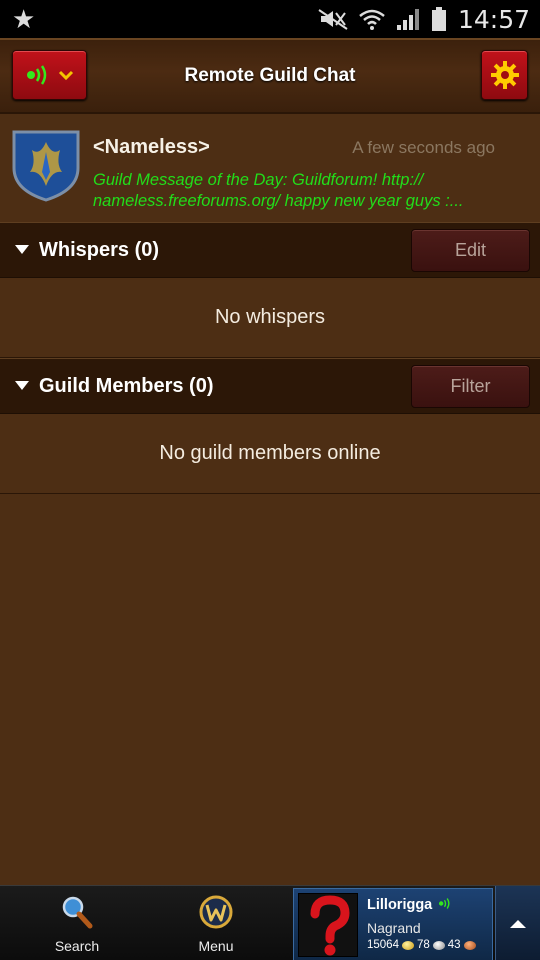  Describe the element at coordinates (270, 318) in the screenshot. I see `whispers-empty-message: No whispers` at that location.